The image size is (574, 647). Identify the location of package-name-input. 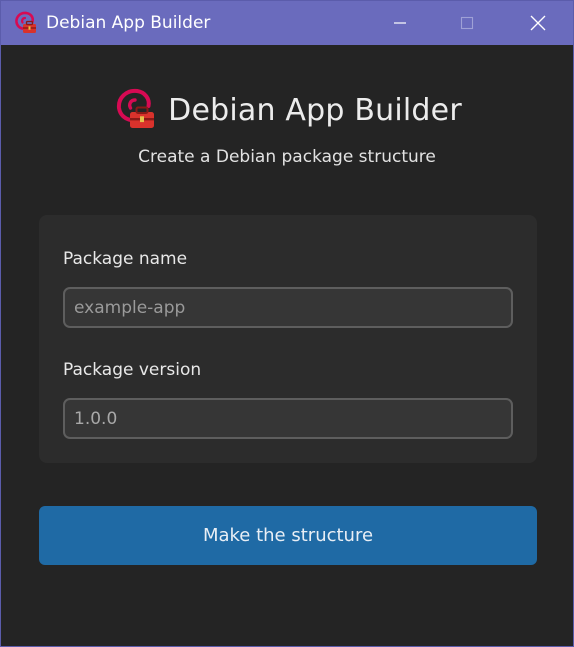
(288, 307).